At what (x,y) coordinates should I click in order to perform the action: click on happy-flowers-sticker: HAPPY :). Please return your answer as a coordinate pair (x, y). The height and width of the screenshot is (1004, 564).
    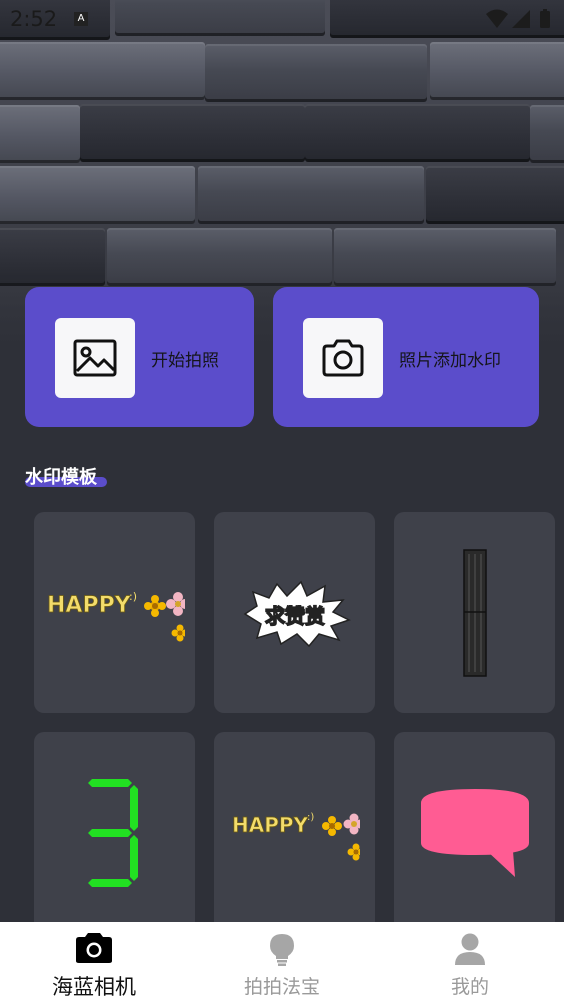
    Looking at the image, I should click on (115, 615).